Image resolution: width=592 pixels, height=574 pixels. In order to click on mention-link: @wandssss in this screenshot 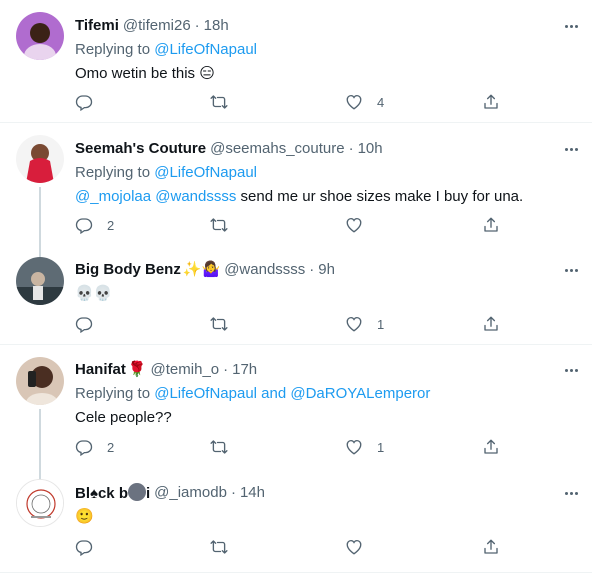, I will do `click(195, 196)`.